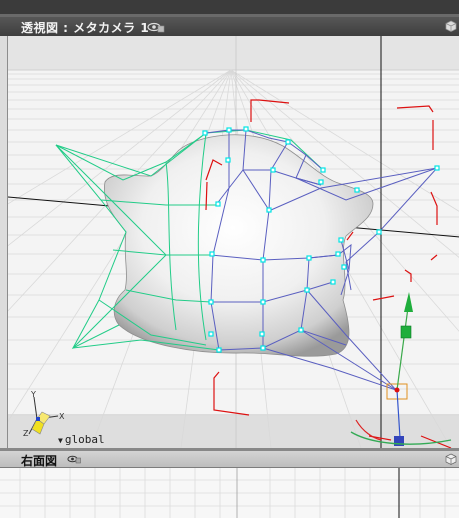  Describe the element at coordinates (229, 26) in the screenshot. I see `perspective-view-header: 透視図 : メタカメラ 1` at that location.